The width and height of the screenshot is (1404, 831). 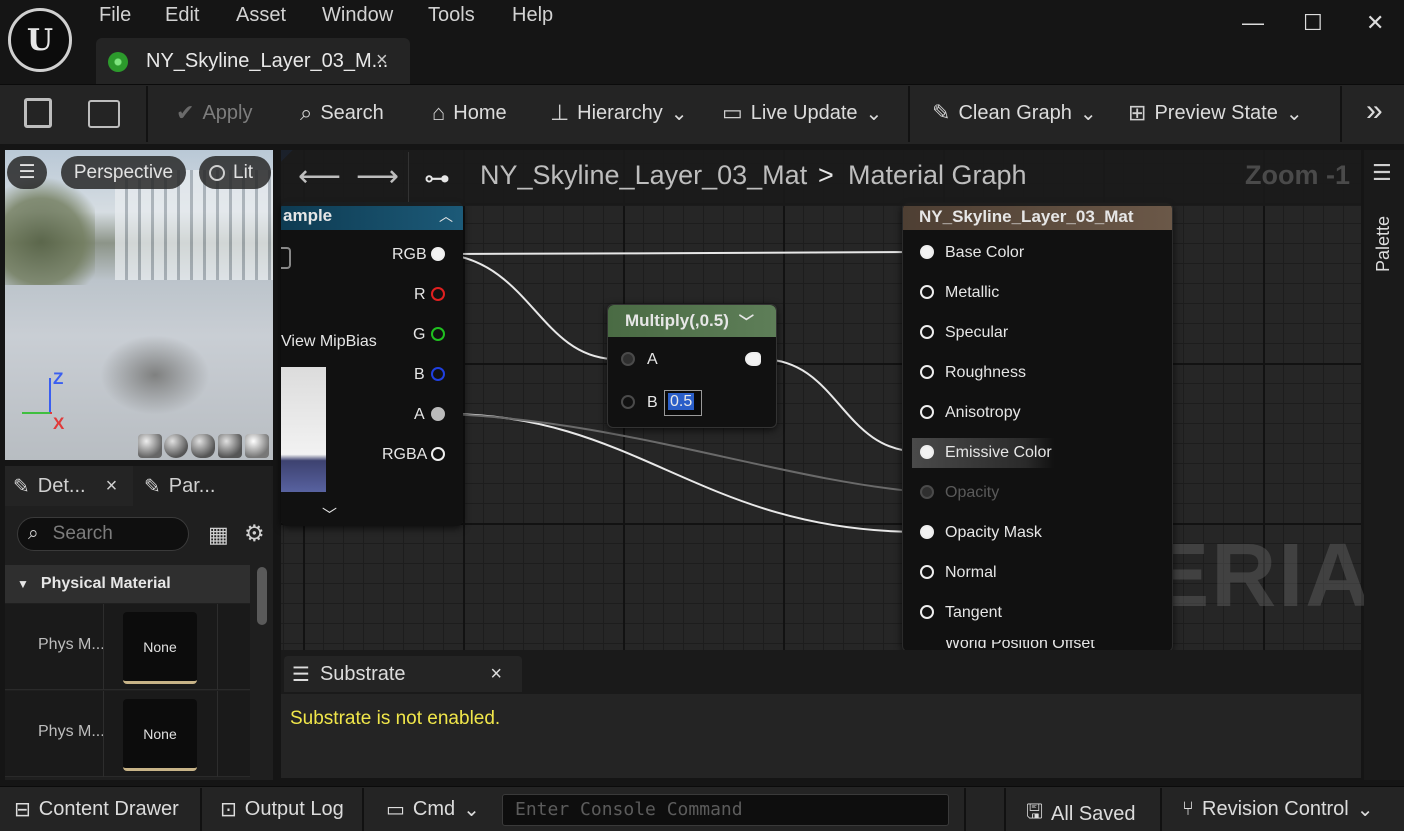 I want to click on opacity-label: Opacity, so click(x=972, y=492).